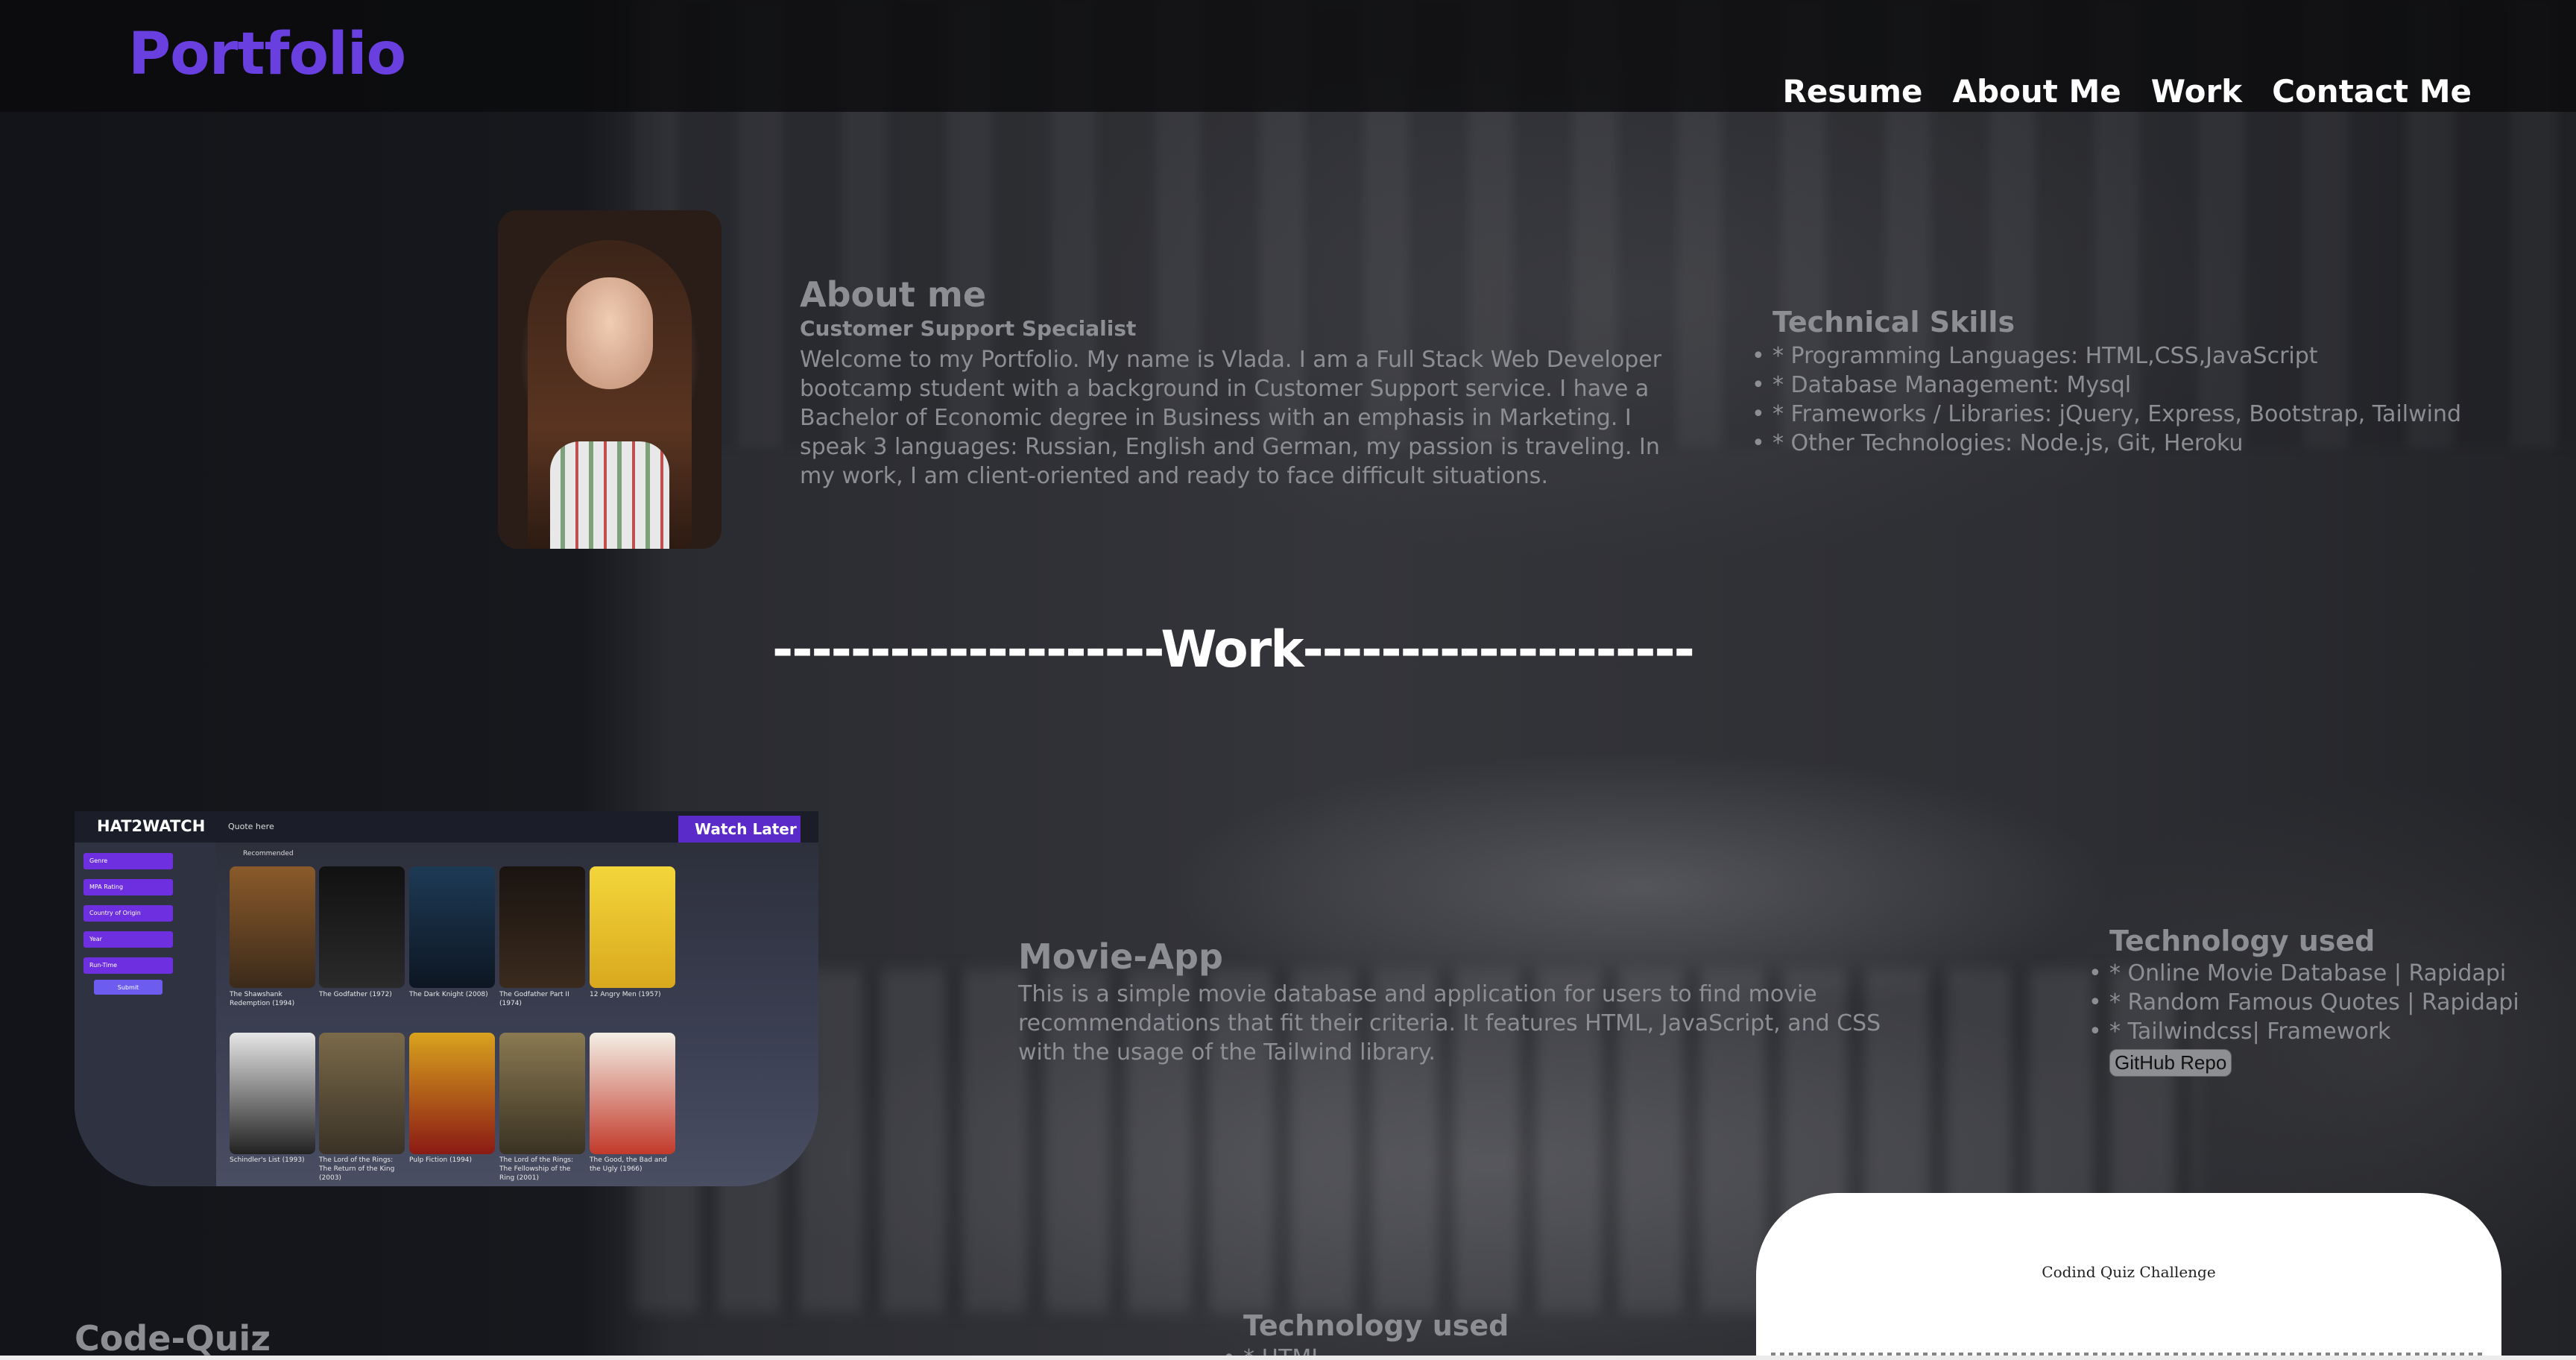  I want to click on profile-photo, so click(610, 379).